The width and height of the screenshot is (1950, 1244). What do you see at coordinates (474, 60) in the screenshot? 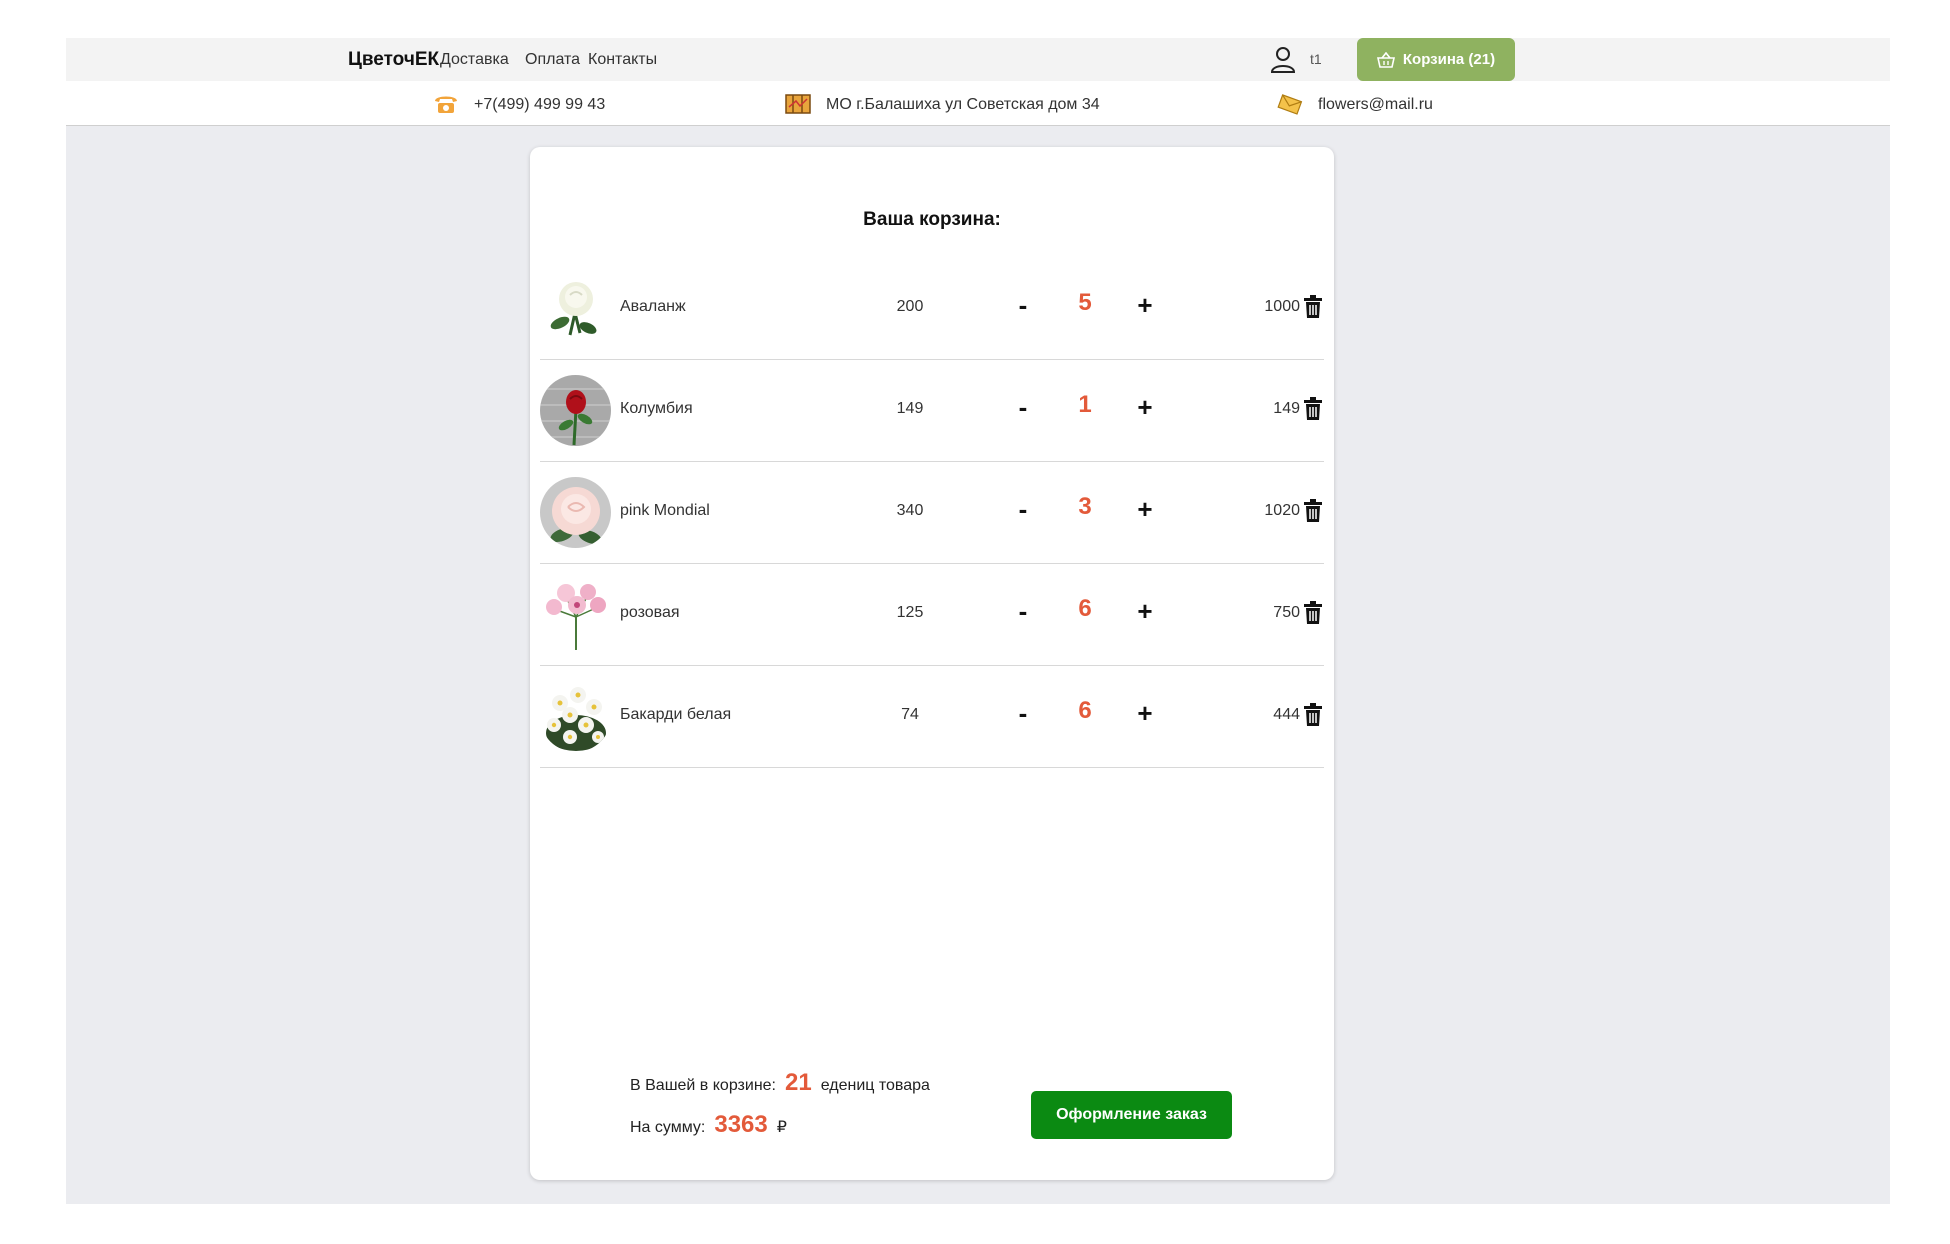
I see `nav-delivery: Доставка` at bounding box center [474, 60].